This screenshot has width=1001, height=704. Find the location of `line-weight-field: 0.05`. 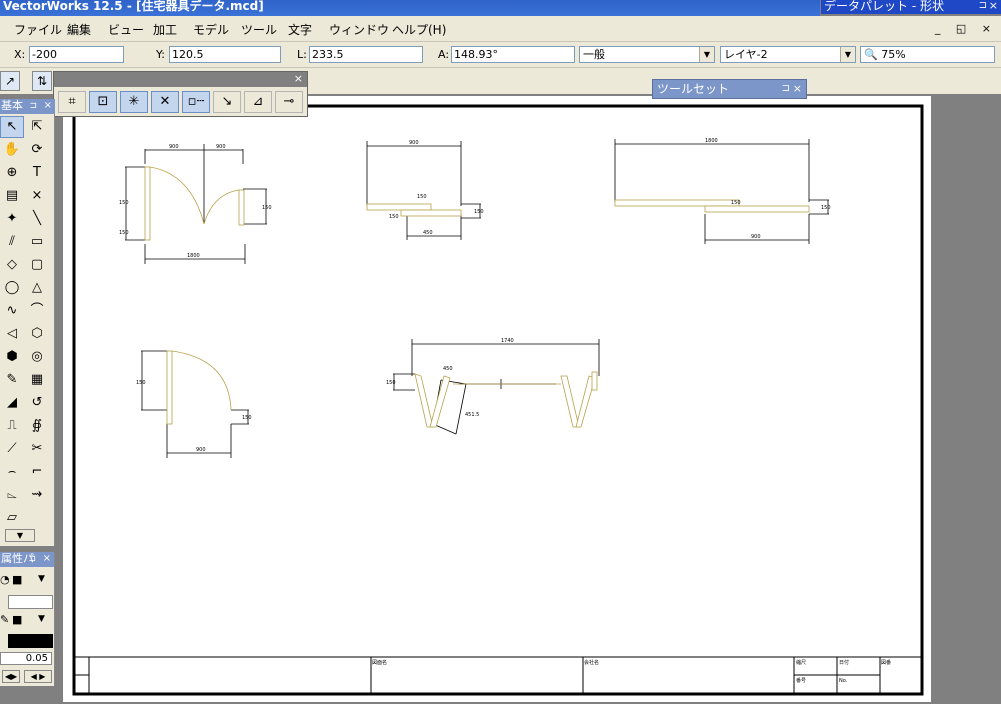

line-weight-field: 0.05 is located at coordinates (26, 658).